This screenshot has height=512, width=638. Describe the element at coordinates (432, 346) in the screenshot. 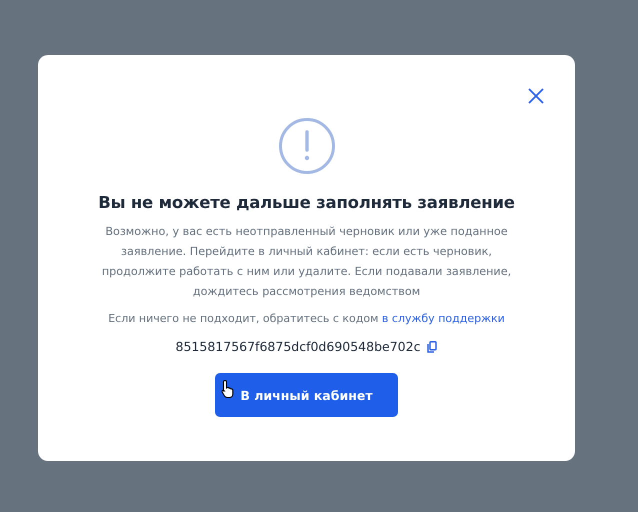

I see `copy-icon` at that location.